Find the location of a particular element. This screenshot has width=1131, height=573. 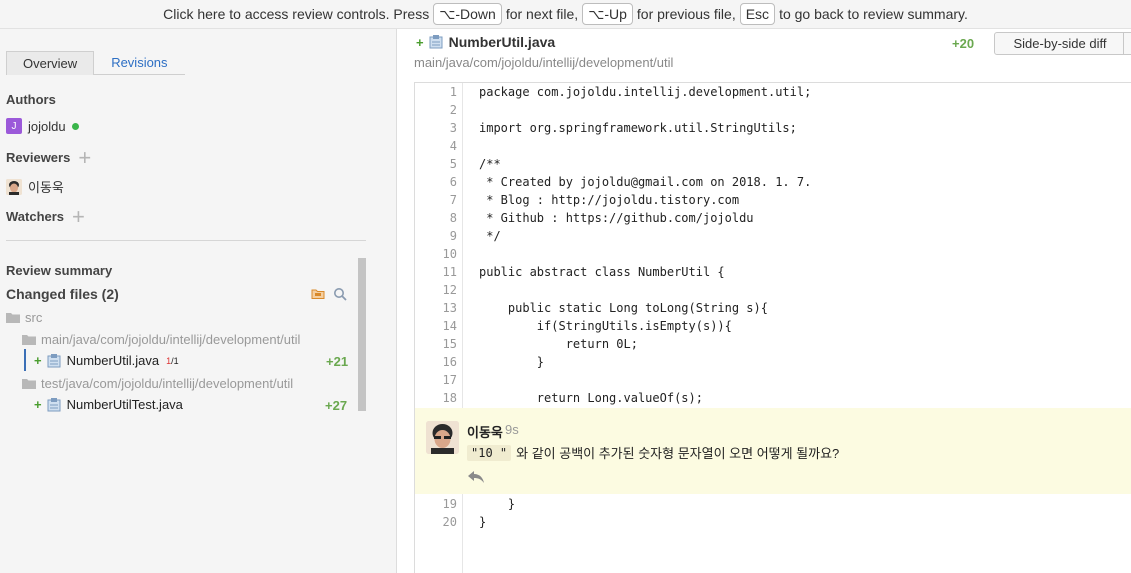

code-line: 4 is located at coordinates (773, 146).